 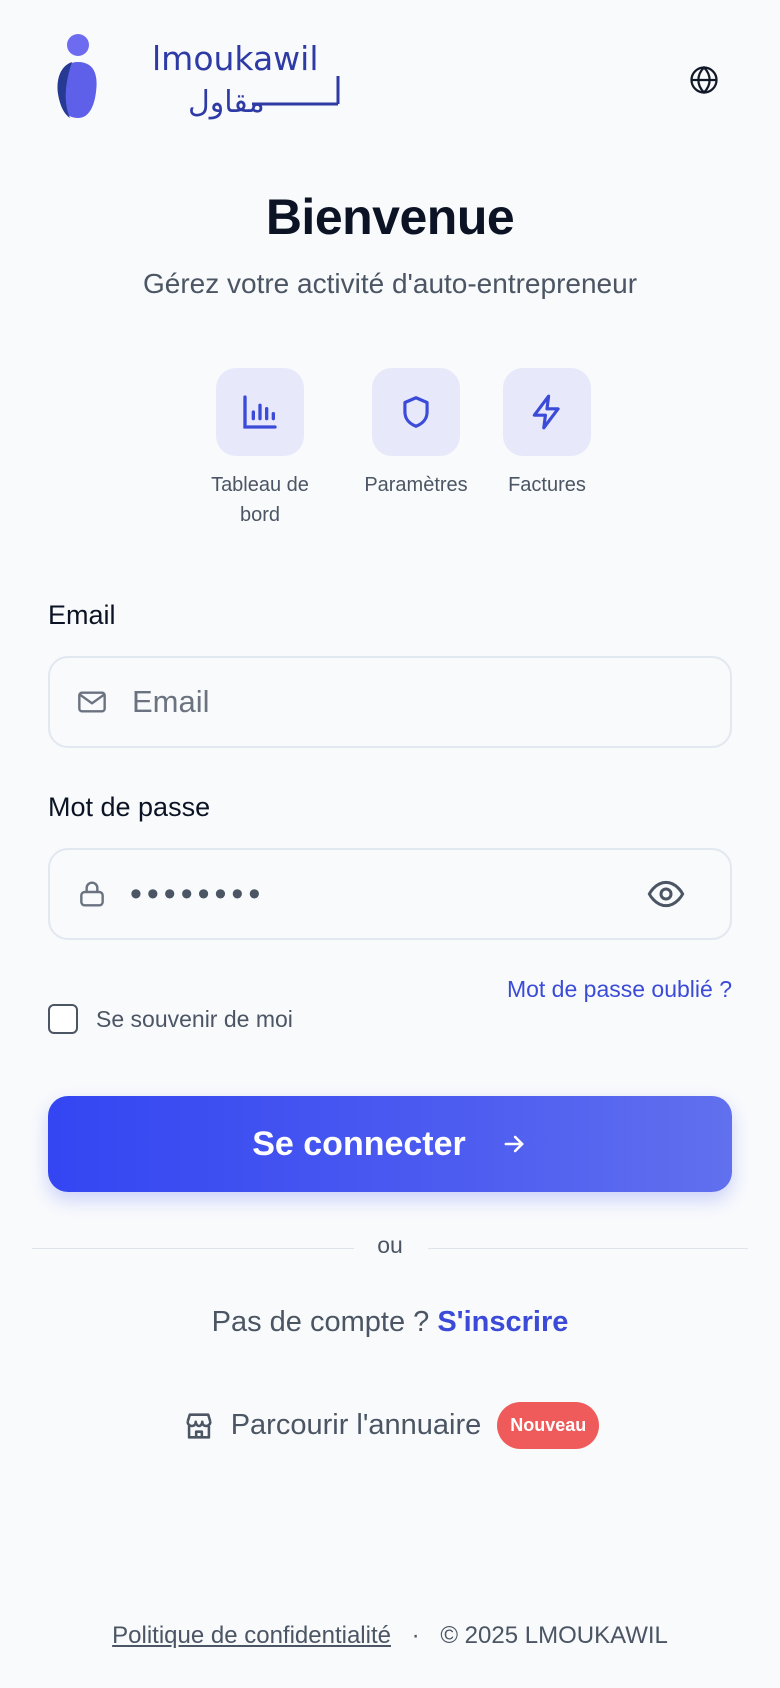 I want to click on remember-me-checkbox, so click(x=63, y=1019).